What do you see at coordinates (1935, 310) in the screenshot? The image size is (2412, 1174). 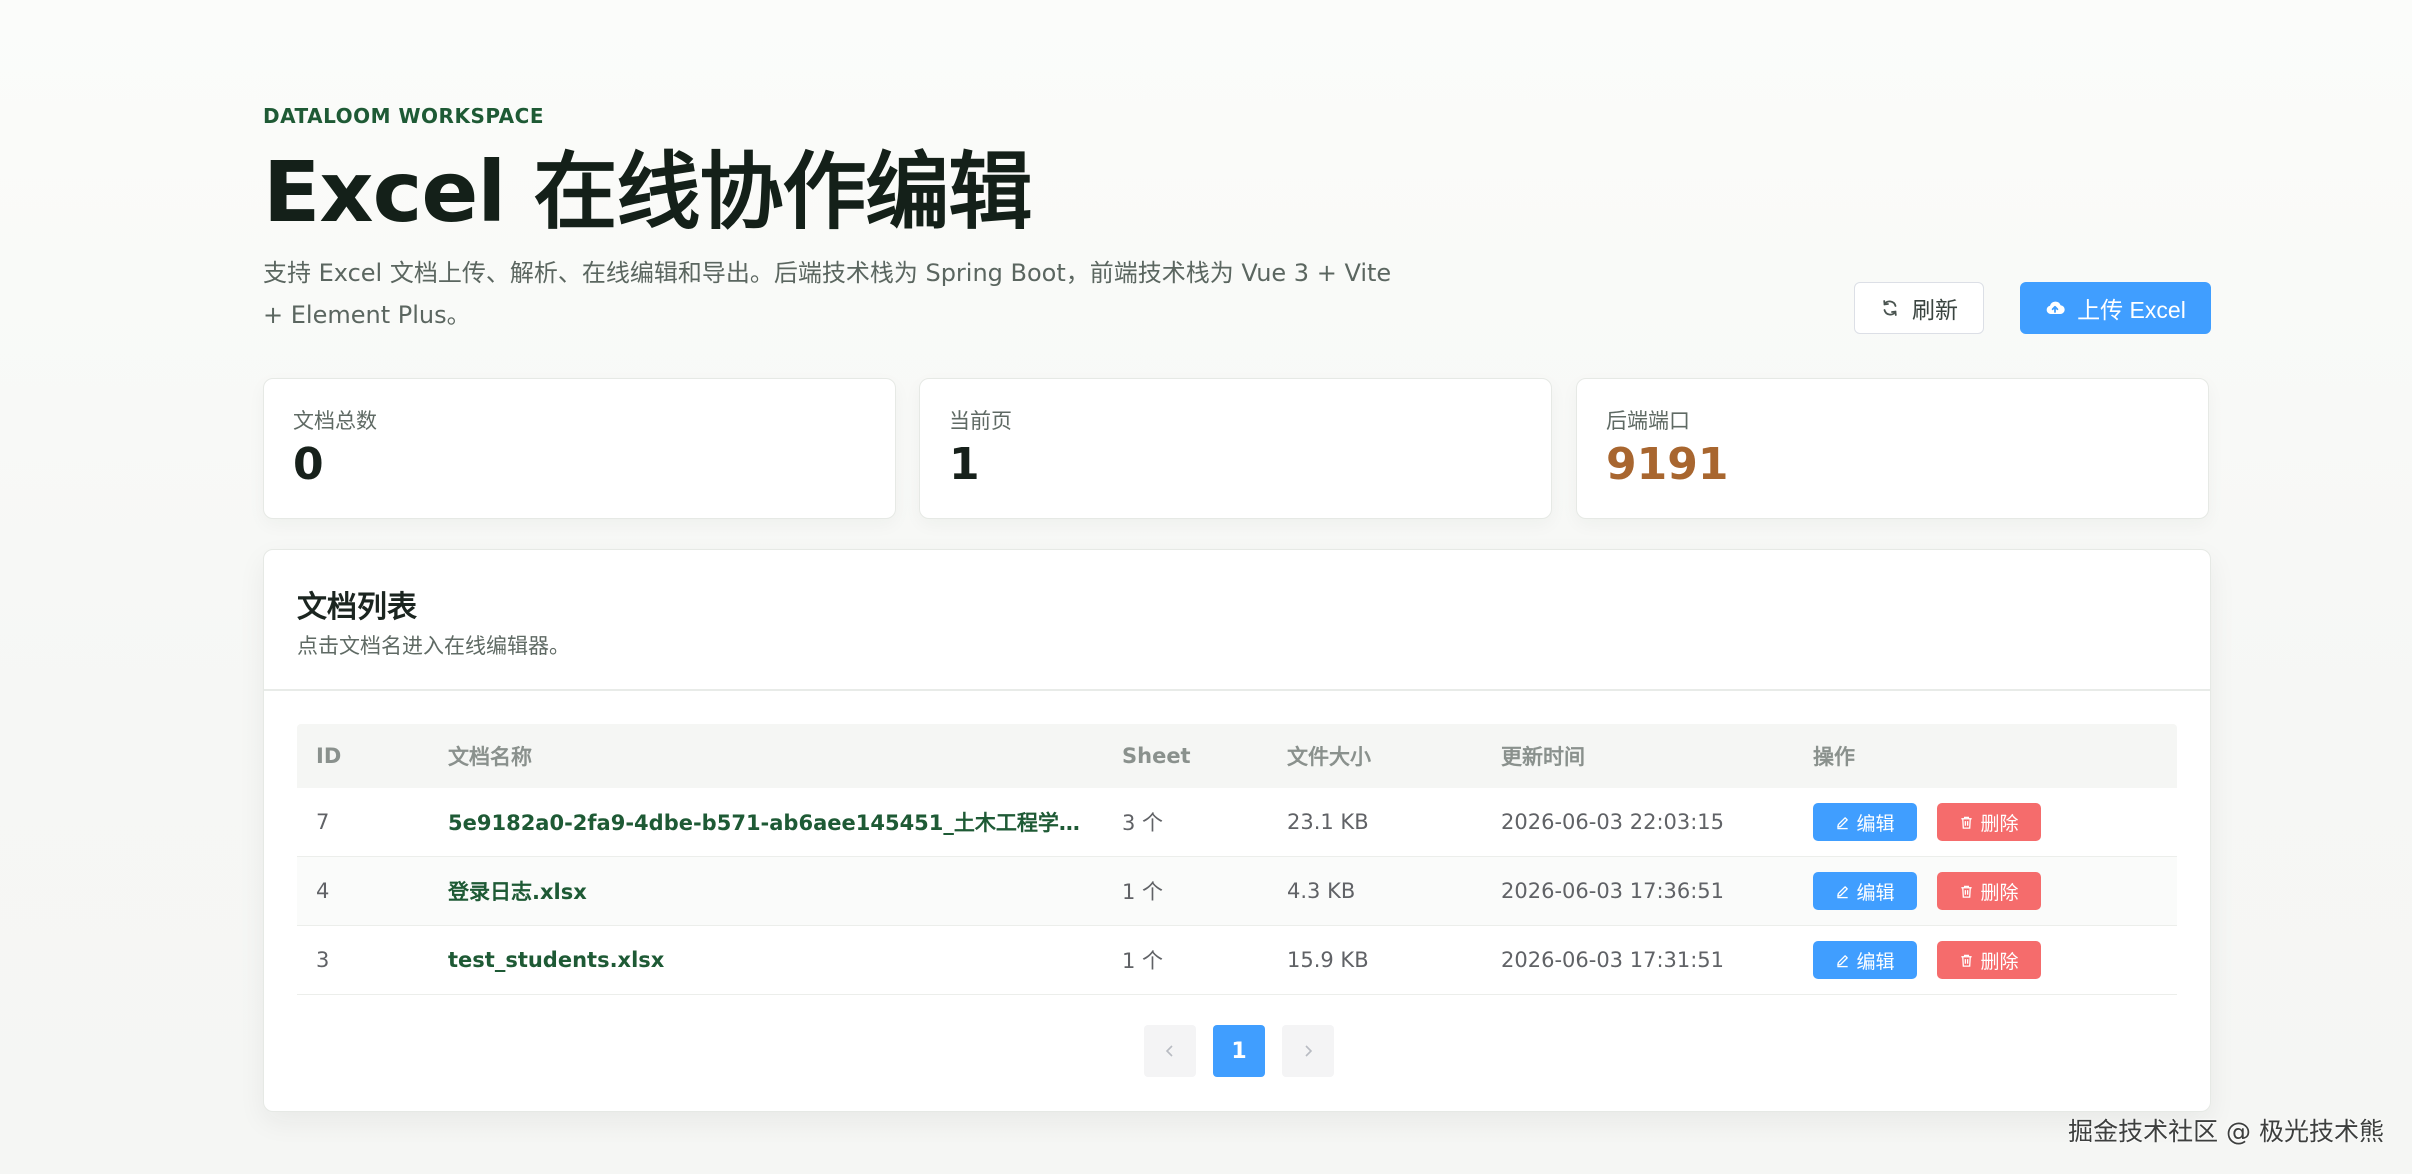 I see `refresh-label: 刷新` at bounding box center [1935, 310].